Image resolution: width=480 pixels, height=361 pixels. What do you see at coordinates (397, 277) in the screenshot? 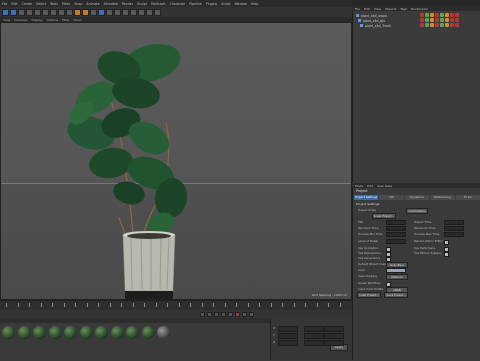
I see `attribute-dropdown: Medium` at bounding box center [397, 277].